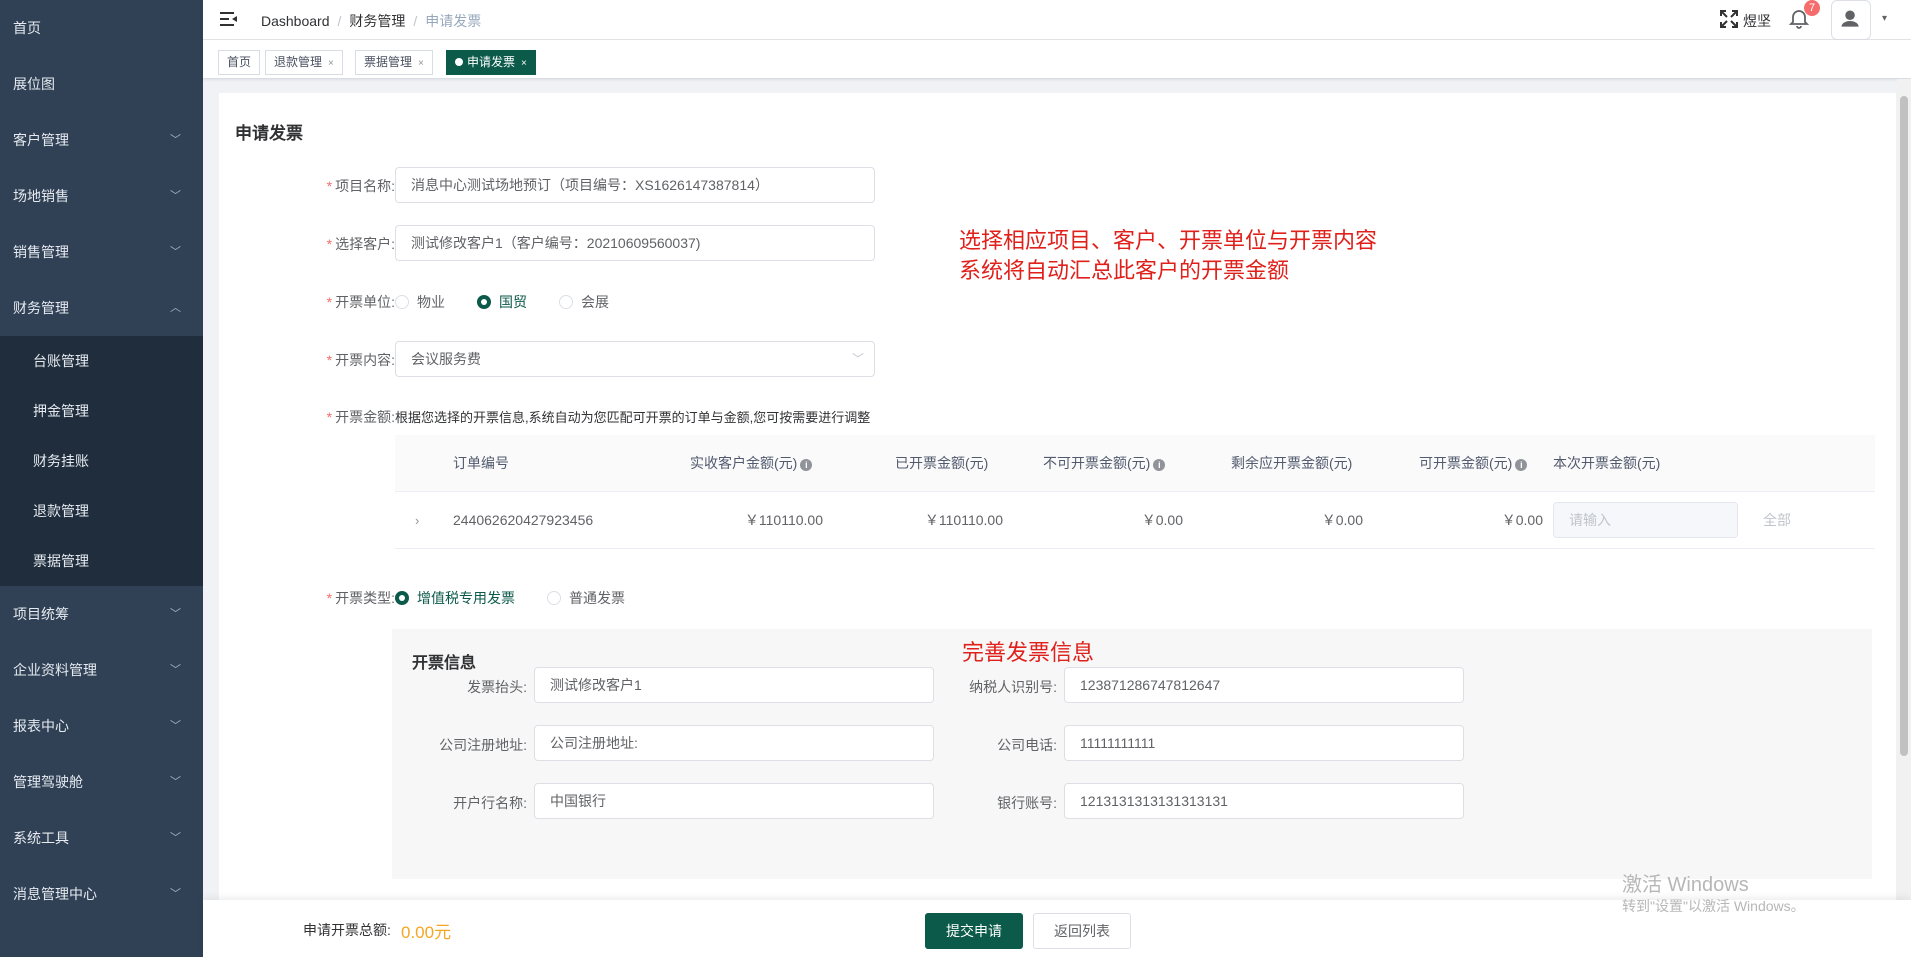  Describe the element at coordinates (388, 62) in the screenshot. I see `tag-label: 票据管理` at that location.